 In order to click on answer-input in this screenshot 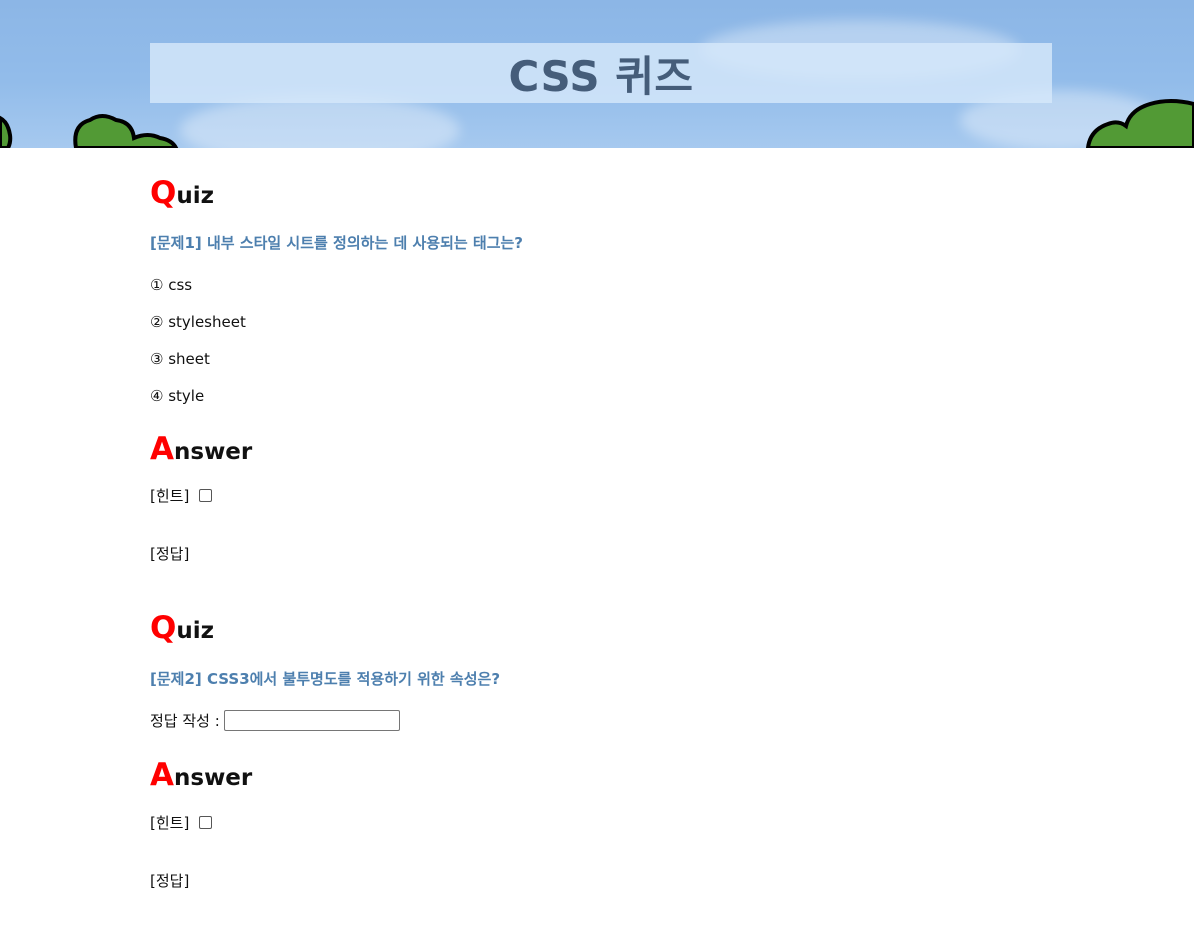, I will do `click(311, 720)`.